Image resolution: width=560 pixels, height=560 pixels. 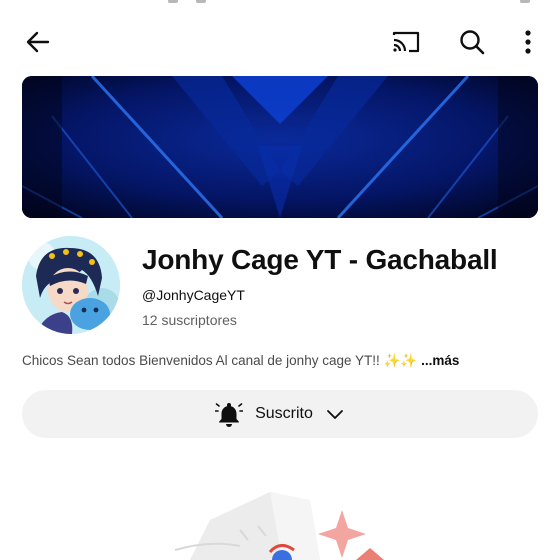 I want to click on arrow-left-icon, so click(x=38, y=42).